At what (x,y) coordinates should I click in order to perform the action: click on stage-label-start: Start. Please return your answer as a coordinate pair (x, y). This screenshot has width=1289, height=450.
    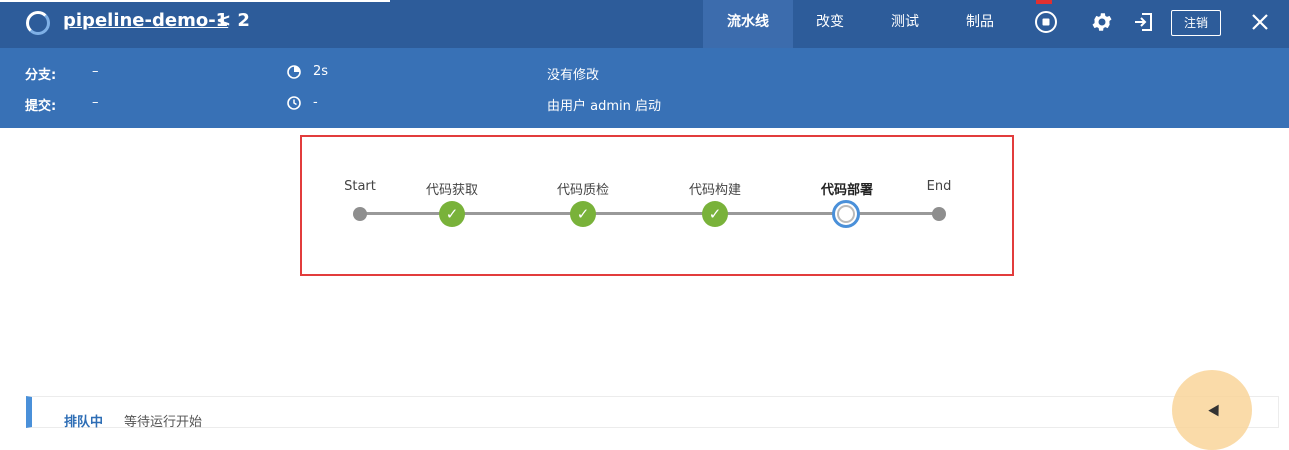
    Looking at the image, I should click on (360, 186).